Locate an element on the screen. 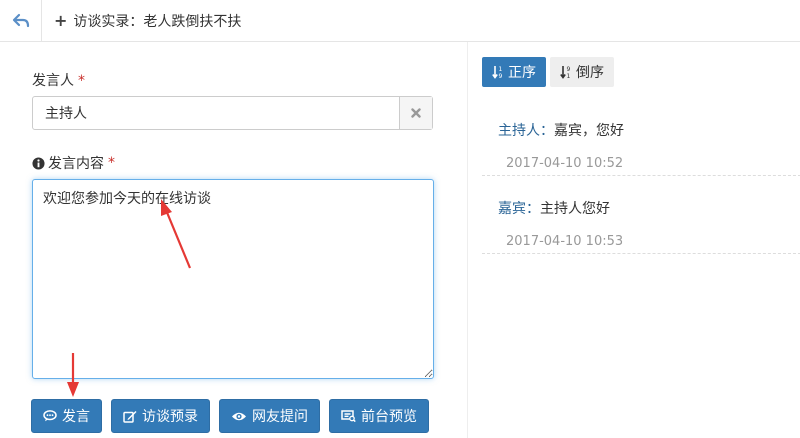  comment-icon is located at coordinates (50, 416).